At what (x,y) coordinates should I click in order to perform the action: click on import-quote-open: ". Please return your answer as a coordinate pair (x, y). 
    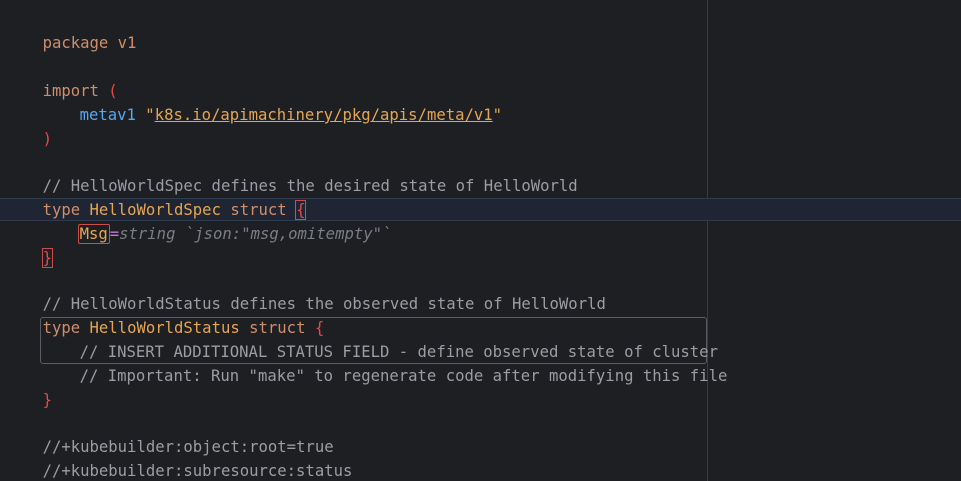
    Looking at the image, I should click on (150, 115).